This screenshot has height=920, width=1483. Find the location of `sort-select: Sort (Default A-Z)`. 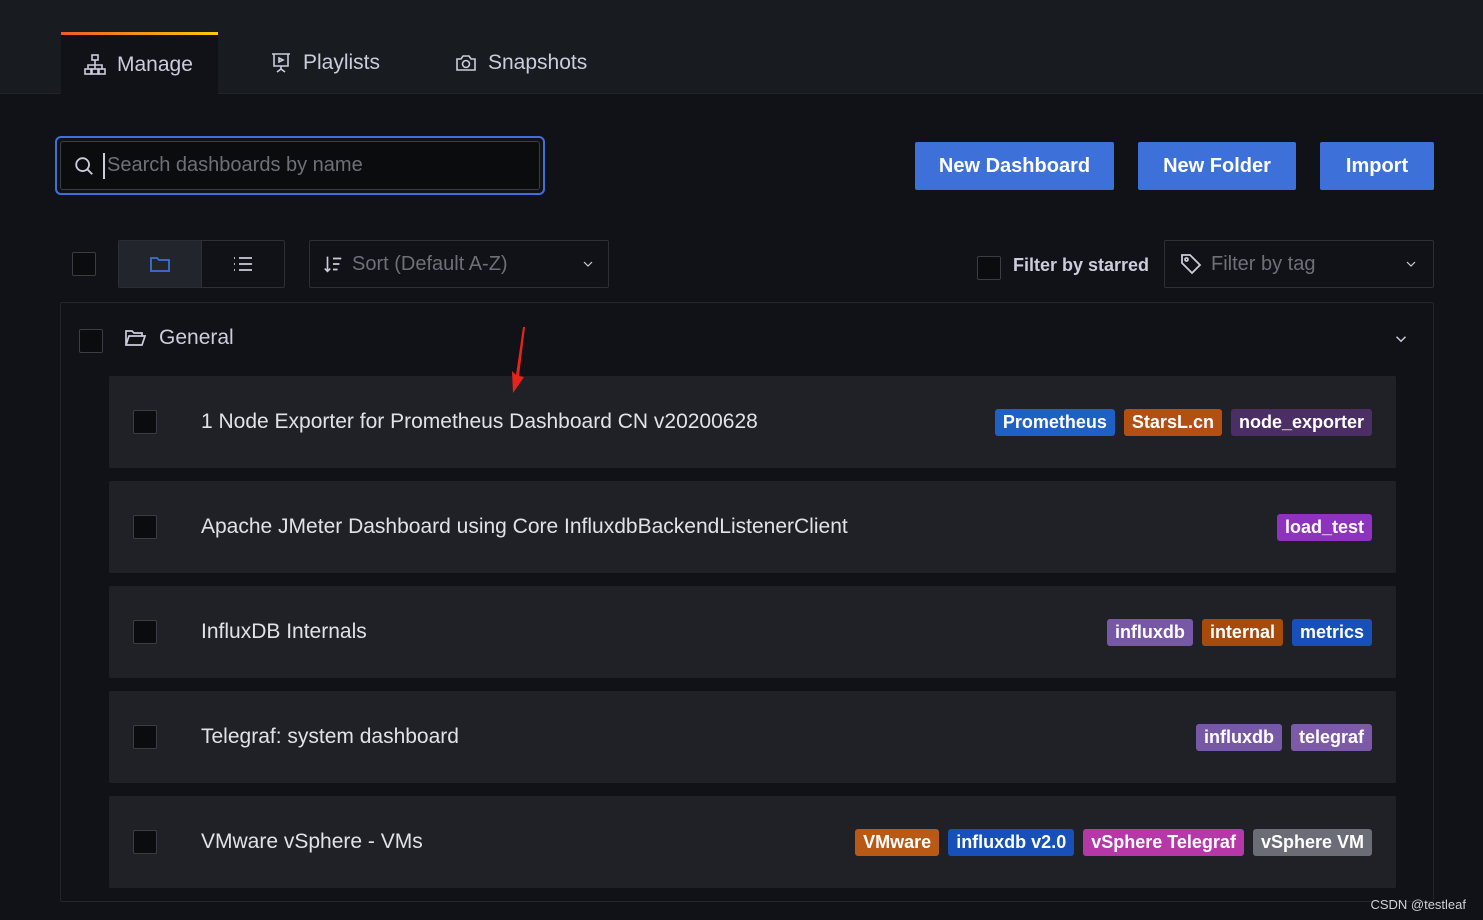

sort-select: Sort (Default A-Z) is located at coordinates (459, 264).